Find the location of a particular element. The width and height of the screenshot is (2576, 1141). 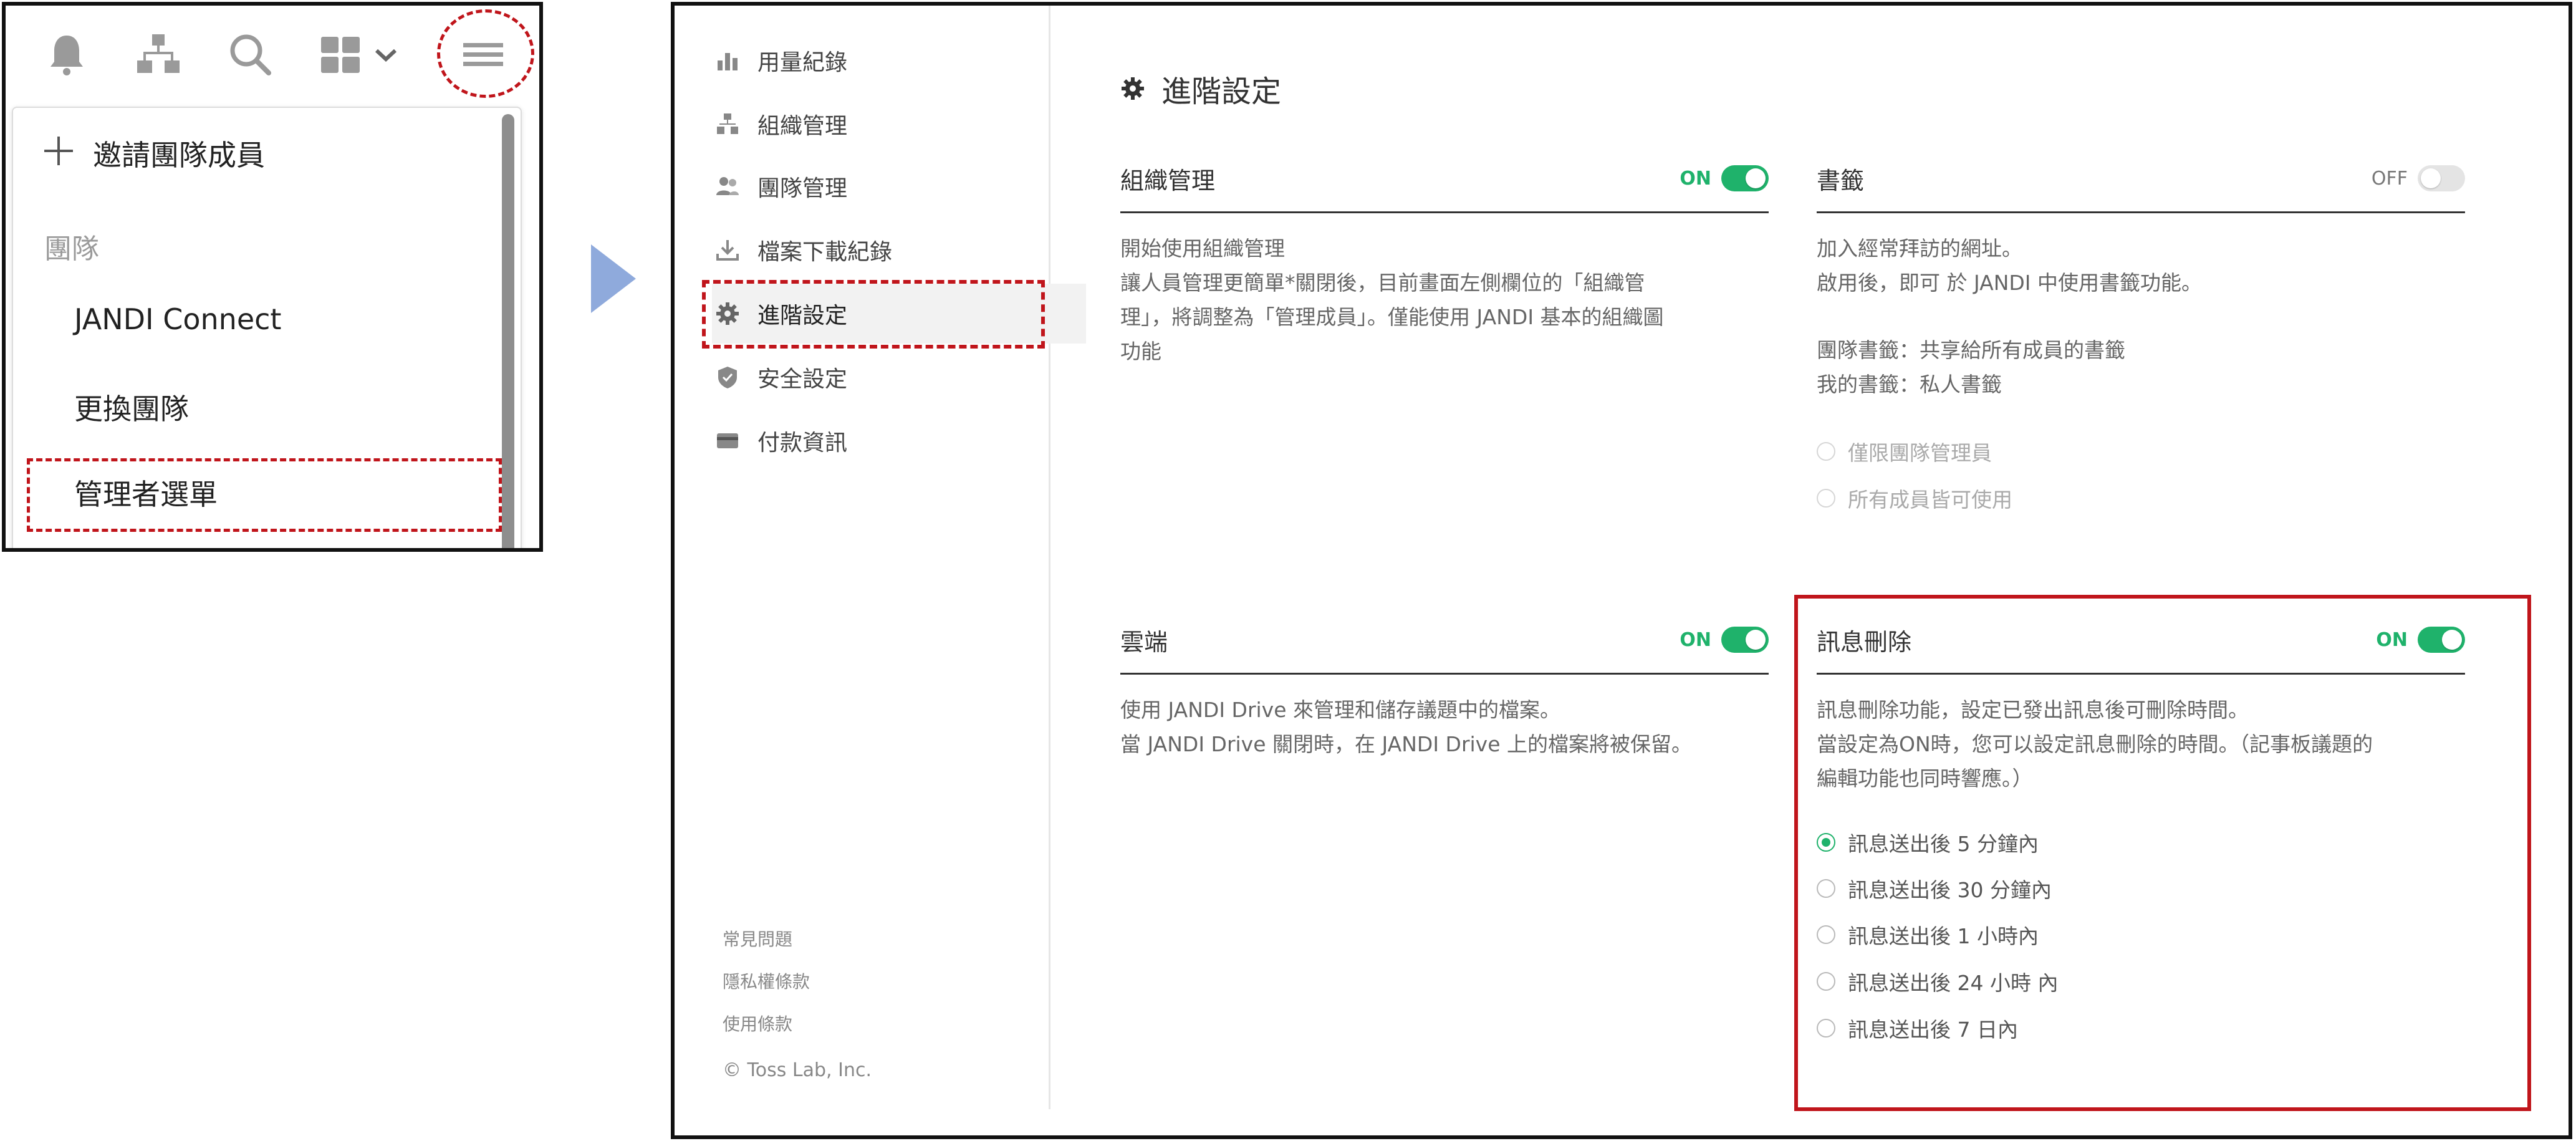

card-description-line: 啟用後，即可 於 JANDI 中使用書籤功能。 is located at coordinates (2010, 283).